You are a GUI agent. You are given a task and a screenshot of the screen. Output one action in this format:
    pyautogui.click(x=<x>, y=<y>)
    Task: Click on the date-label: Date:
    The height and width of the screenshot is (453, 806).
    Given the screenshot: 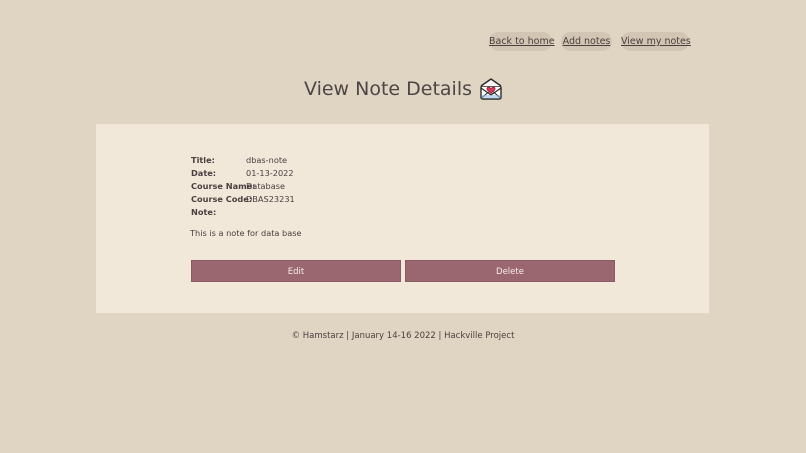 What is the action you would take?
    pyautogui.click(x=204, y=173)
    